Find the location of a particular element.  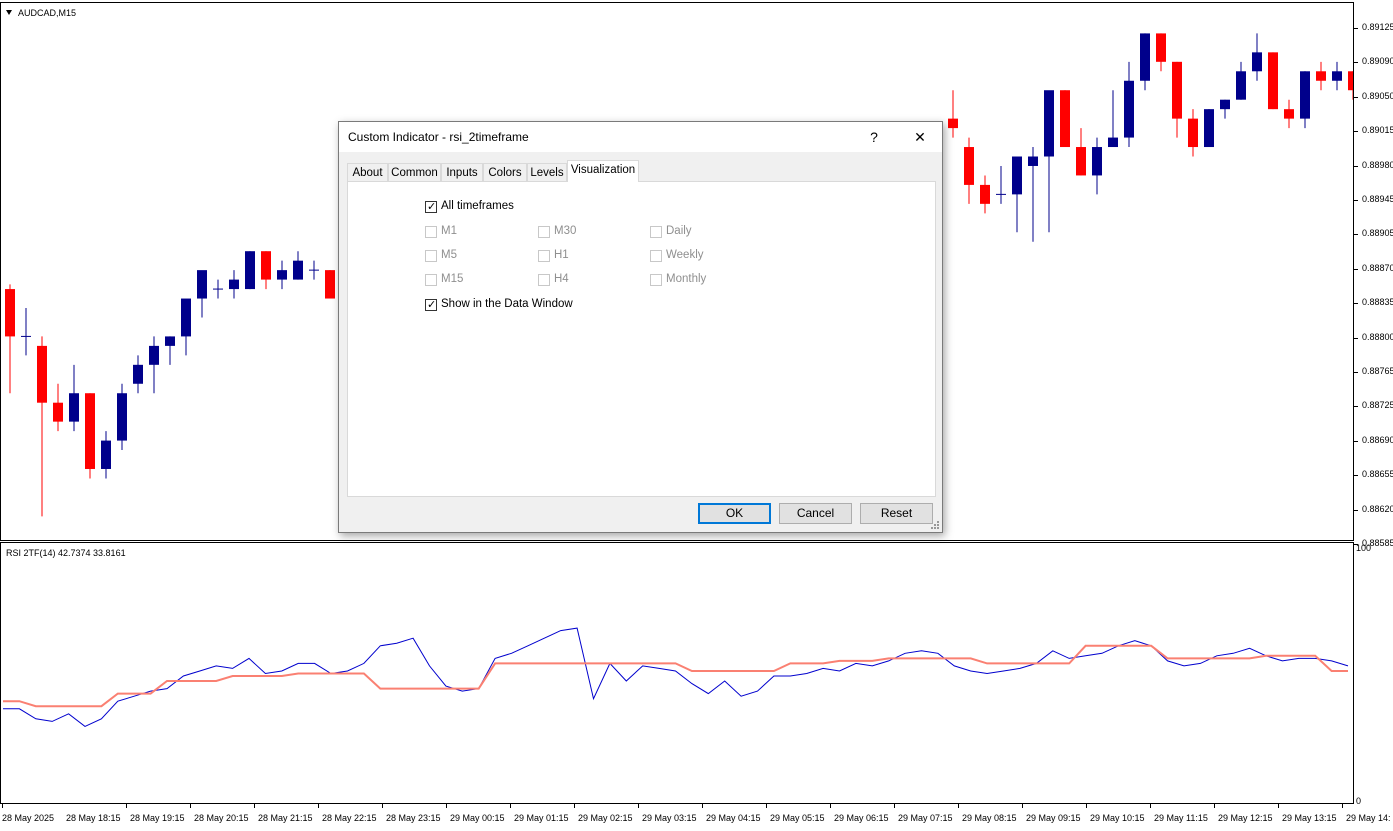

price-tick-label: 0.88945 is located at coordinates (1377, 199).